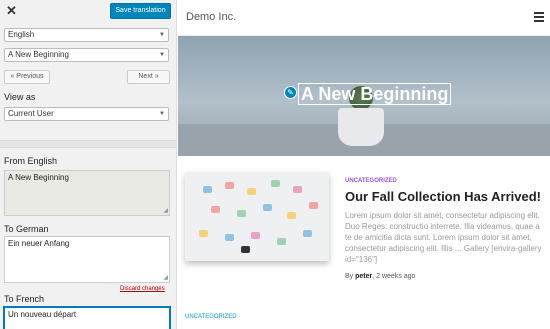 Image resolution: width=550 pixels, height=329 pixels. What do you see at coordinates (211, 317) in the screenshot?
I see `next-post-category: UNCATEGORIZED` at bounding box center [211, 317].